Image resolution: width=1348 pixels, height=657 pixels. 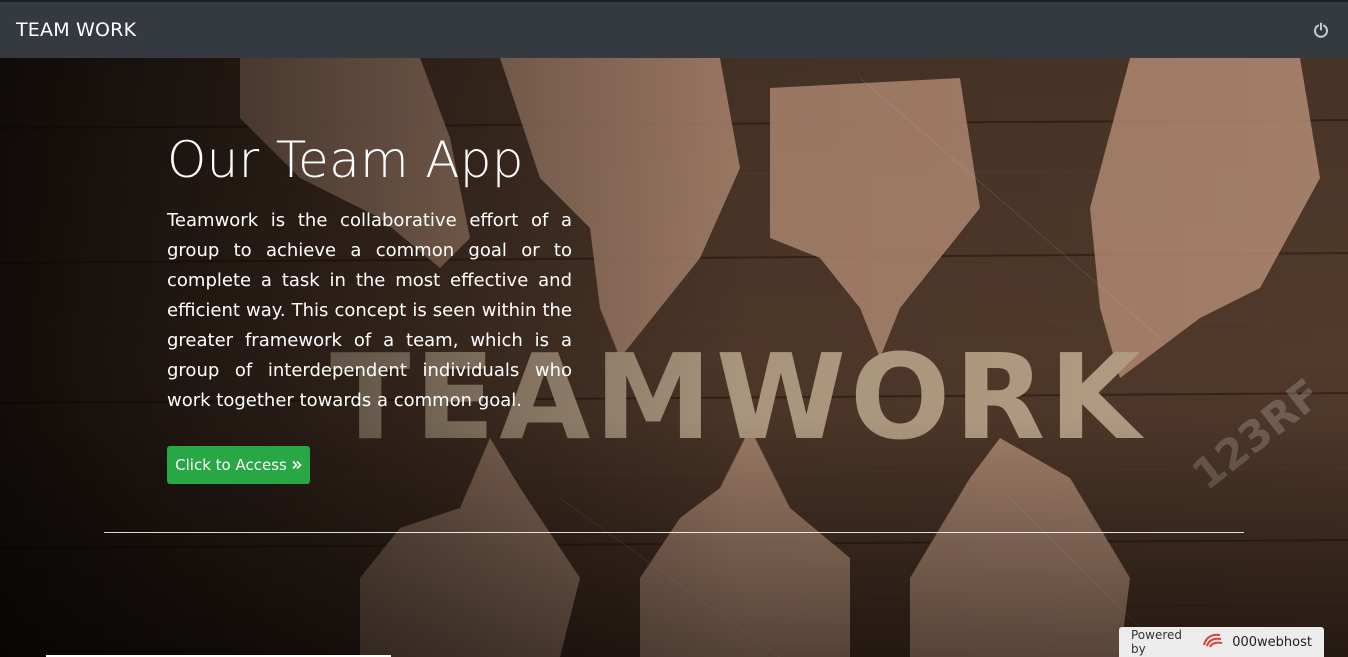 What do you see at coordinates (1321, 30) in the screenshot?
I see `power-icon` at bounding box center [1321, 30].